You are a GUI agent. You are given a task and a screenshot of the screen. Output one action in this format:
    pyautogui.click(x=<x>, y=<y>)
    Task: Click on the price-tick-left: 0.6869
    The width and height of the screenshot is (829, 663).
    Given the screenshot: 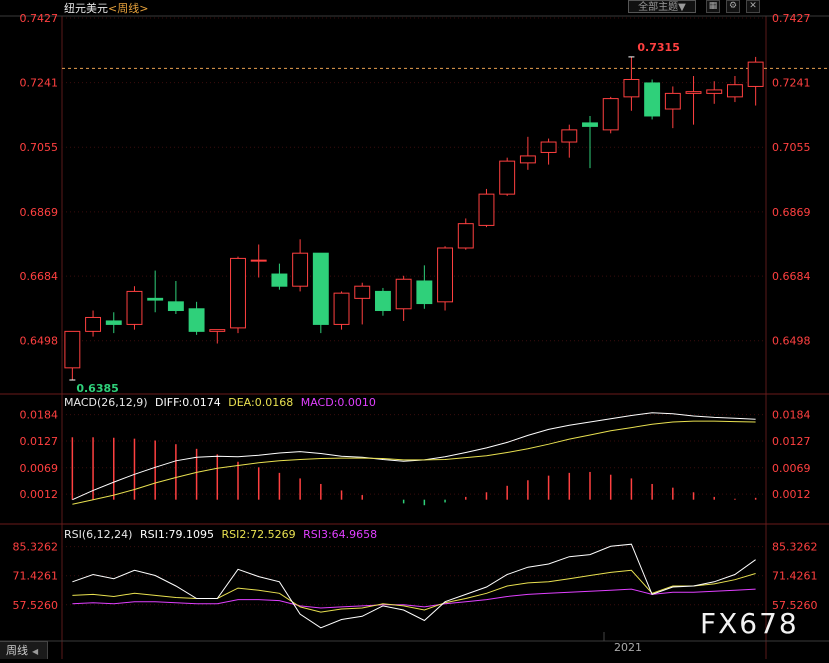 What is the action you would take?
    pyautogui.click(x=39, y=212)
    